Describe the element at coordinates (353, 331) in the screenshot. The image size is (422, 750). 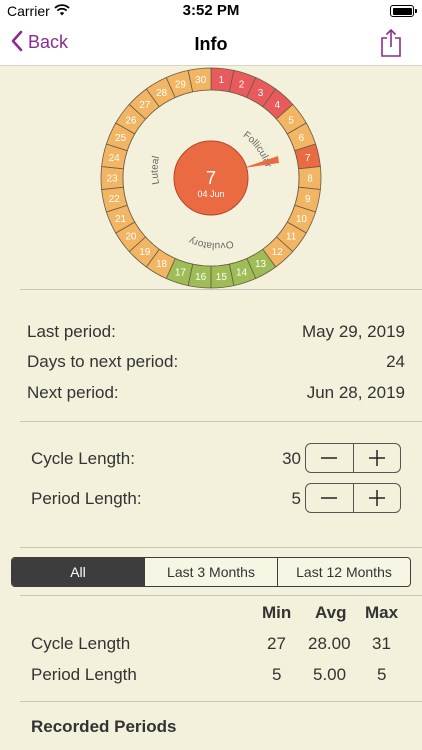
I see `last-period-value: May 29, 2019` at that location.